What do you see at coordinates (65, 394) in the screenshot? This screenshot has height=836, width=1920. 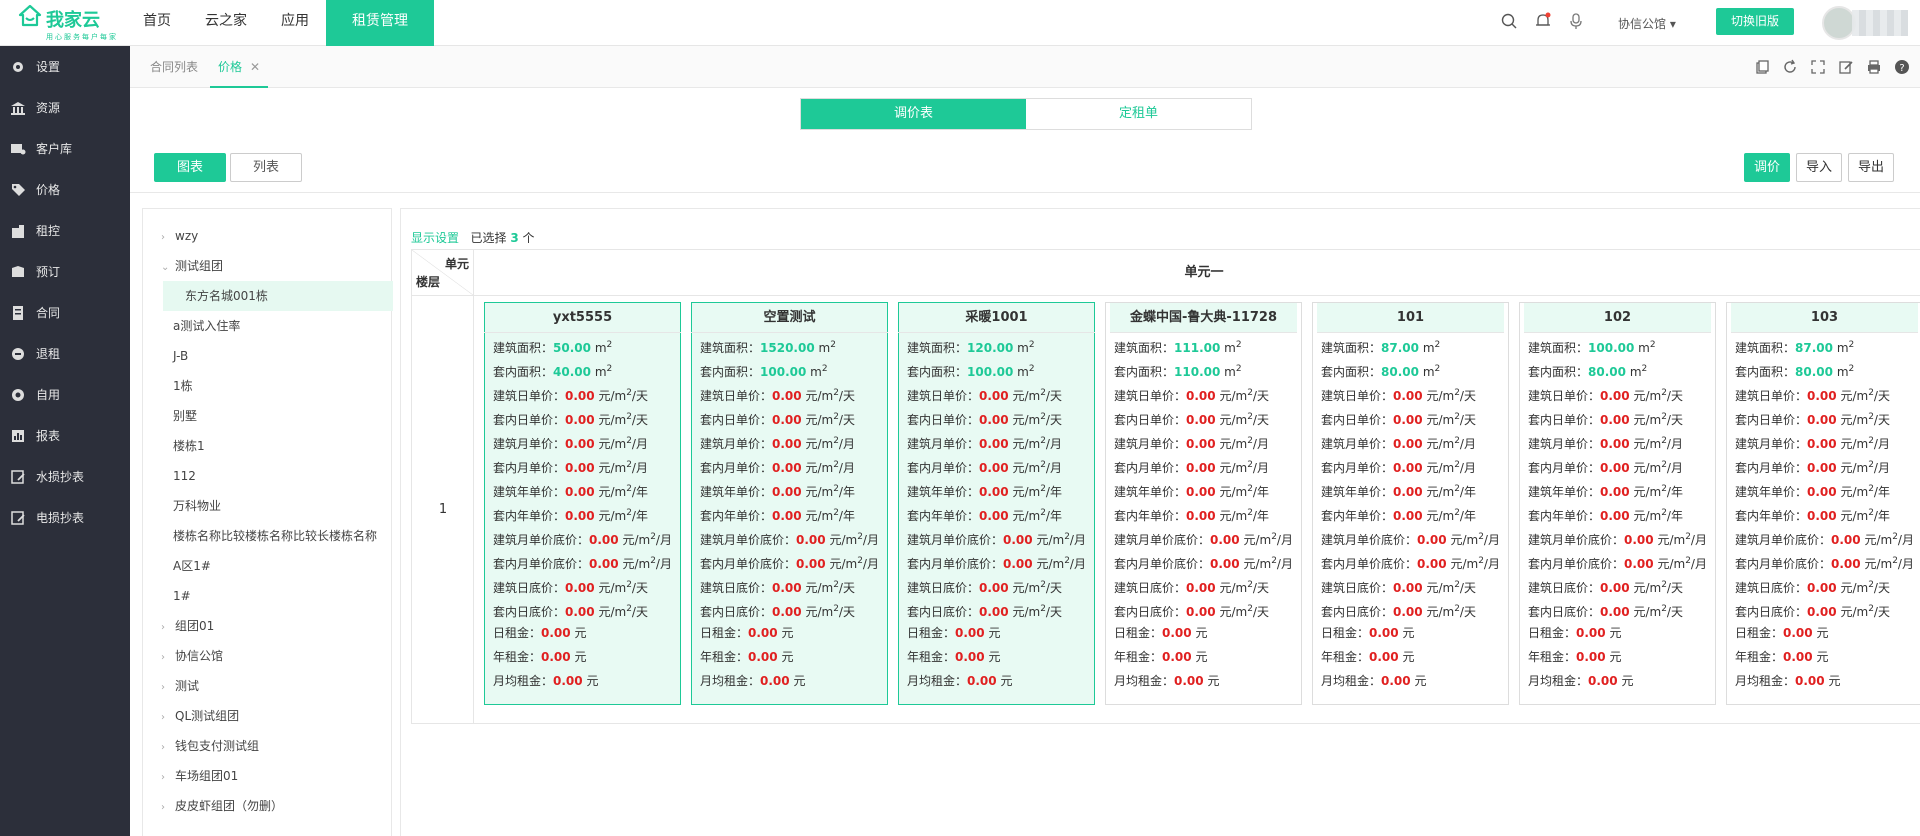 I see `sidebar-item: 自用` at bounding box center [65, 394].